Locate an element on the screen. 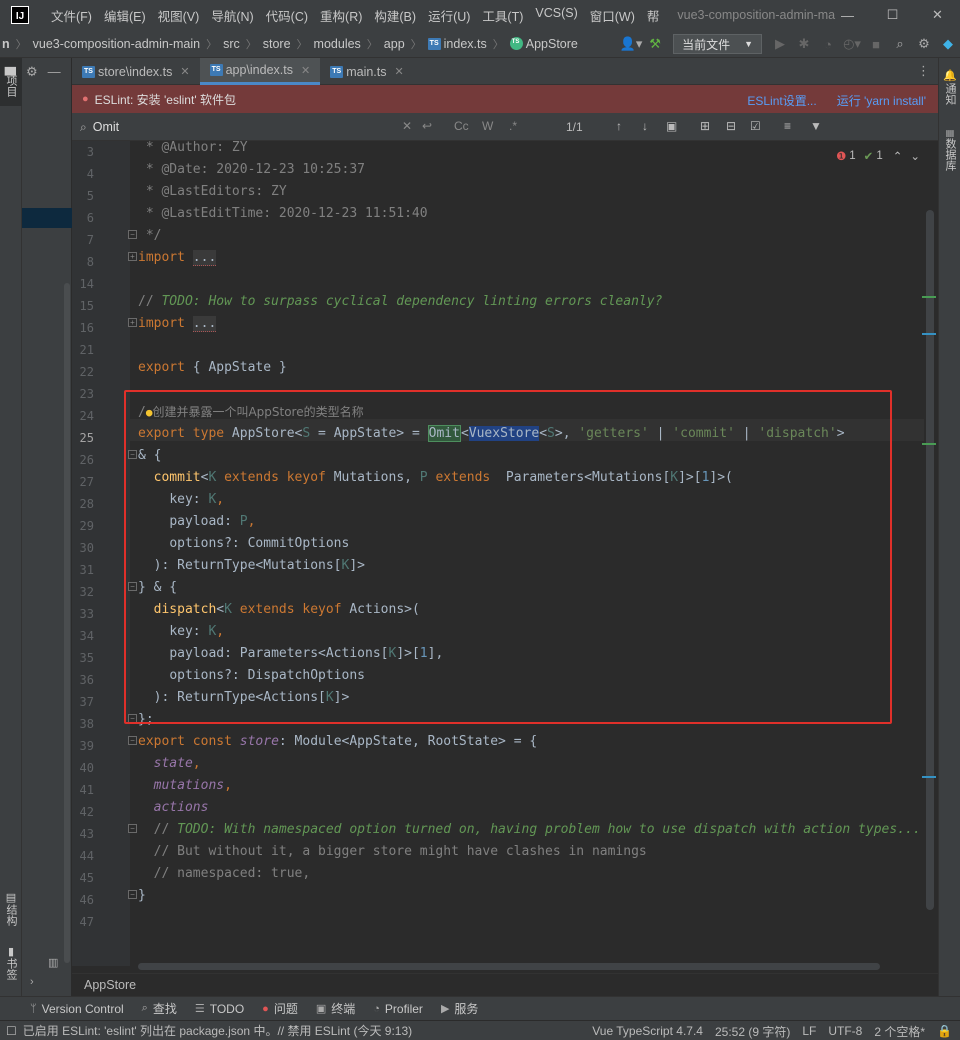  menu-window: 窗口(W) is located at coordinates (612, 15).